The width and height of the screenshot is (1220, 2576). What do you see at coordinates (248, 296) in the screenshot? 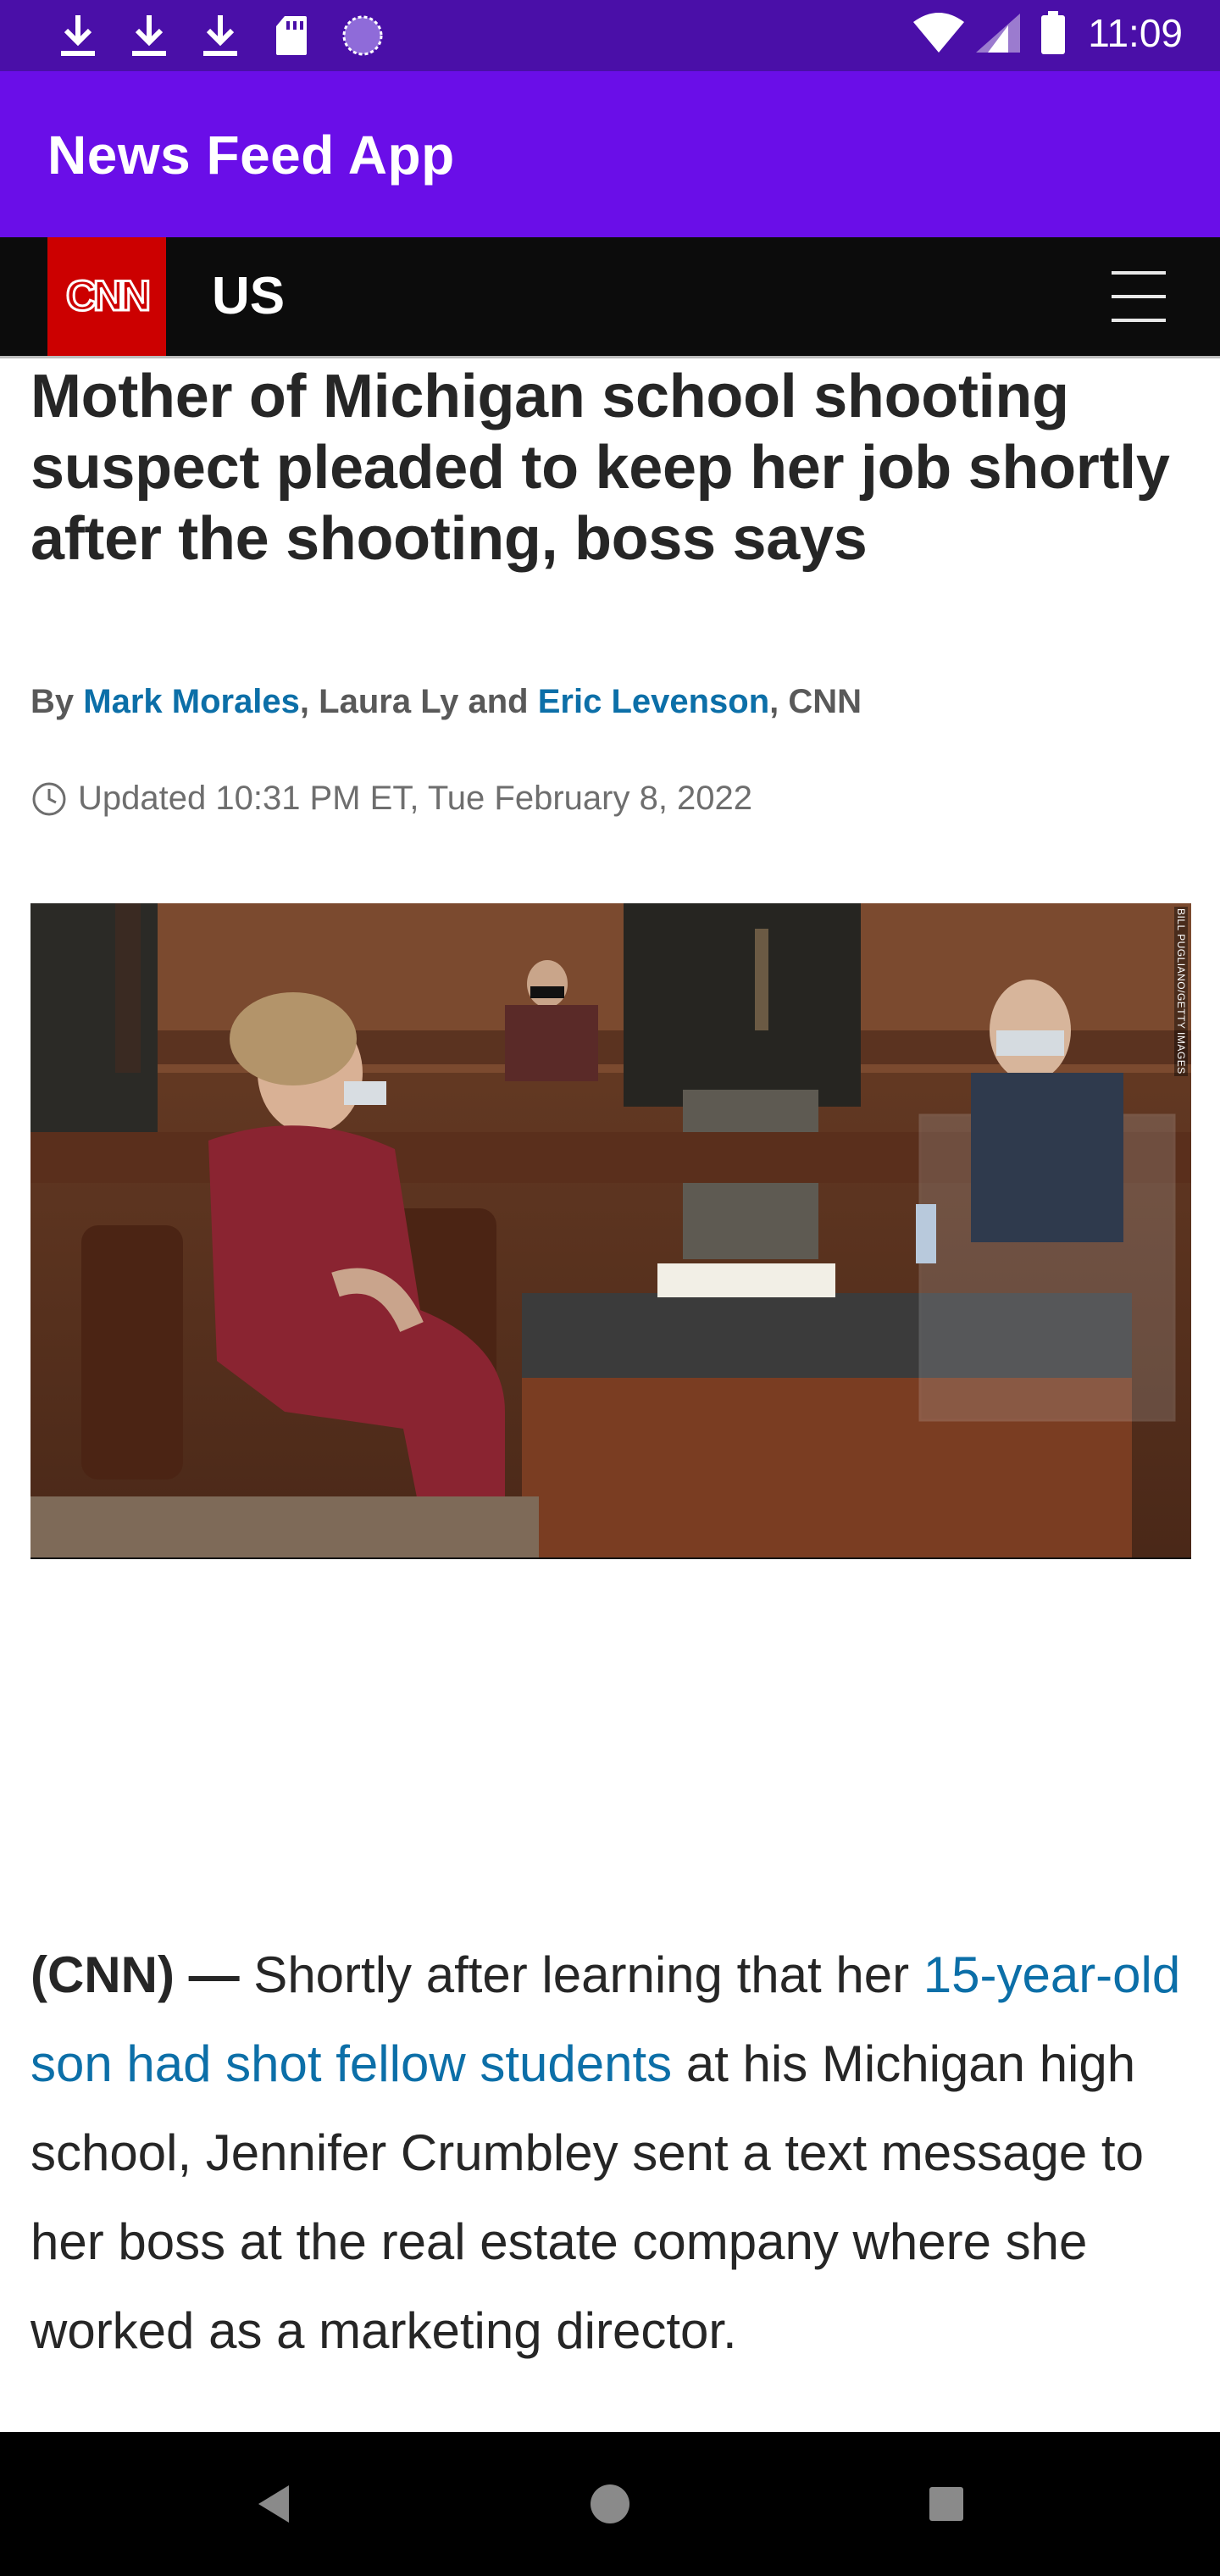
I see `section-title: US` at bounding box center [248, 296].